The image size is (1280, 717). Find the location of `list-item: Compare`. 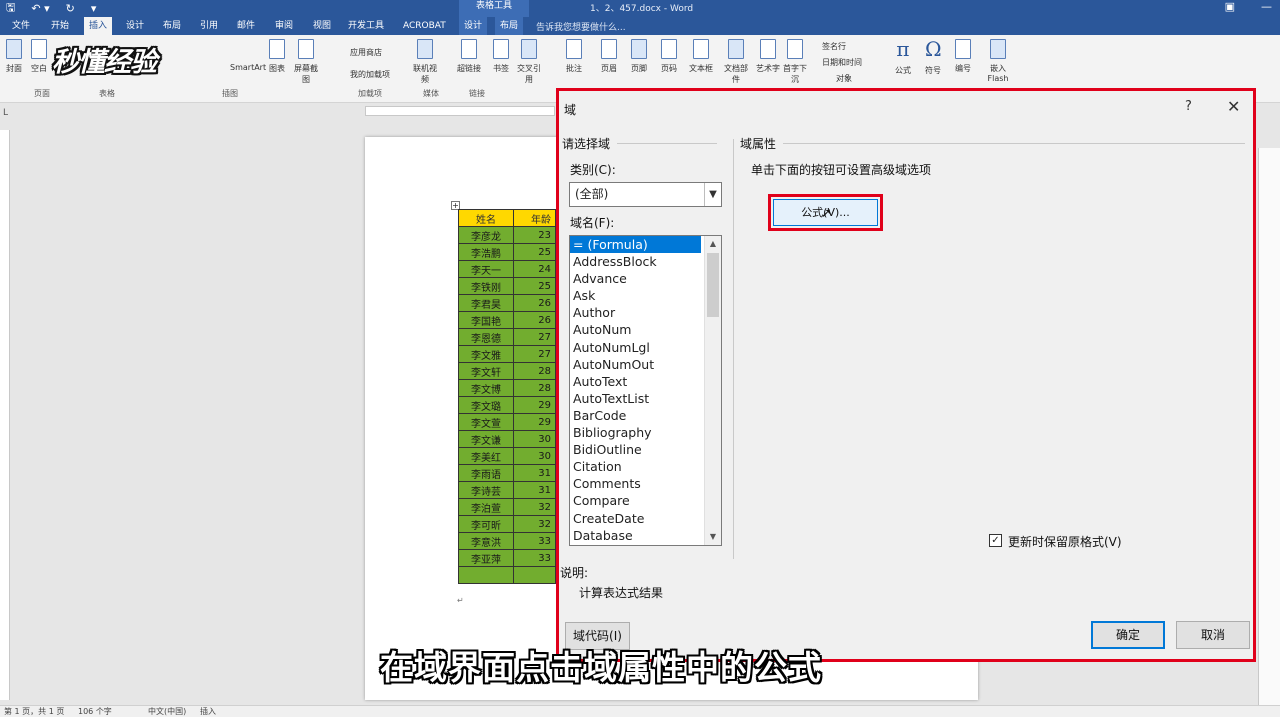

list-item: Compare is located at coordinates (645, 500).